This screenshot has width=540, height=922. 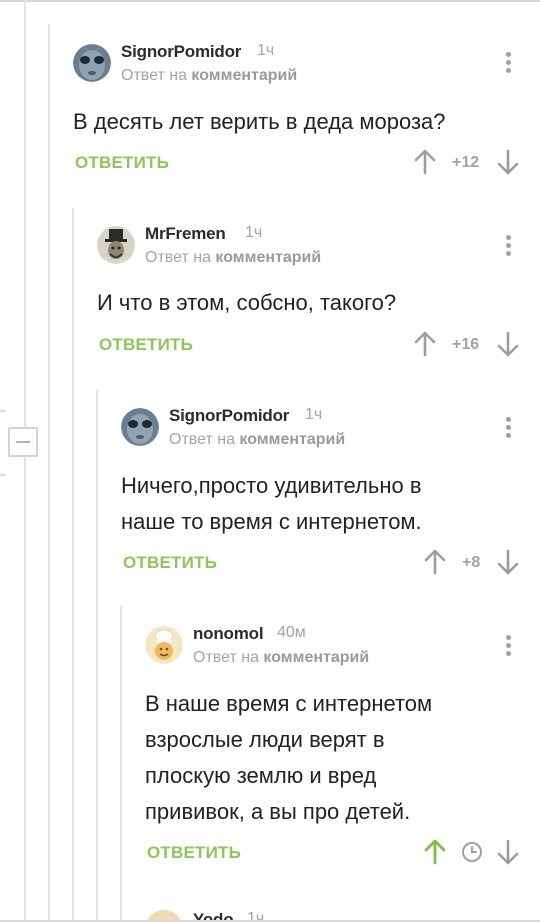 What do you see at coordinates (164, 915) in the screenshot?
I see `avatar` at bounding box center [164, 915].